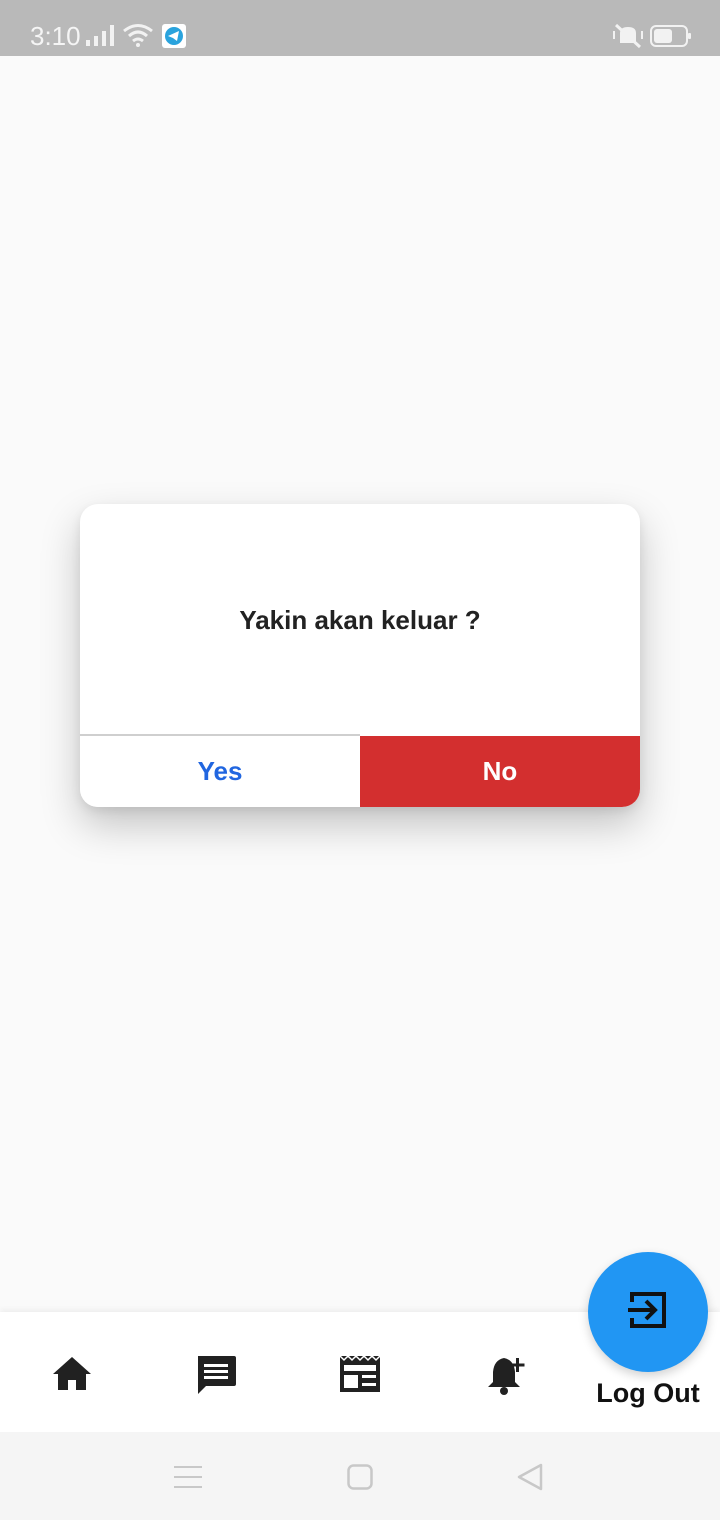  I want to click on notification-add-icon, so click(506, 1374).